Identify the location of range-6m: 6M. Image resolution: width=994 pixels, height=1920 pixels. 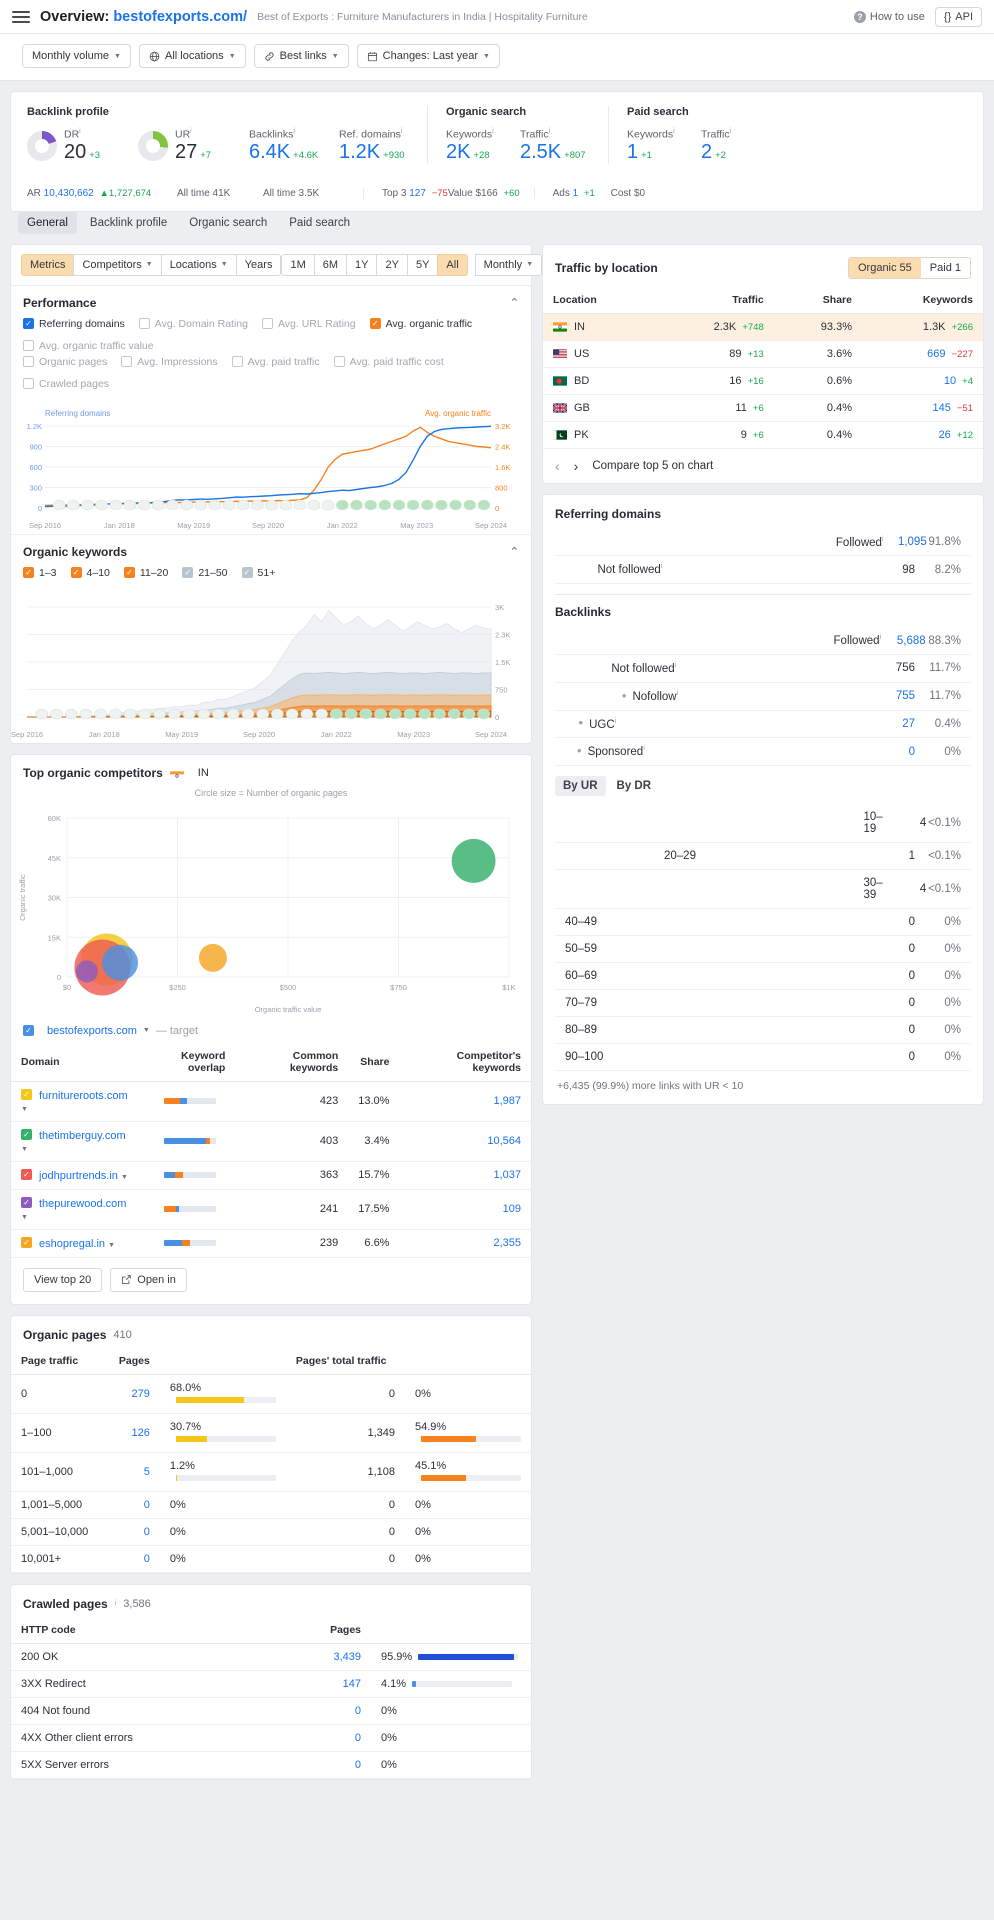
(330, 264).